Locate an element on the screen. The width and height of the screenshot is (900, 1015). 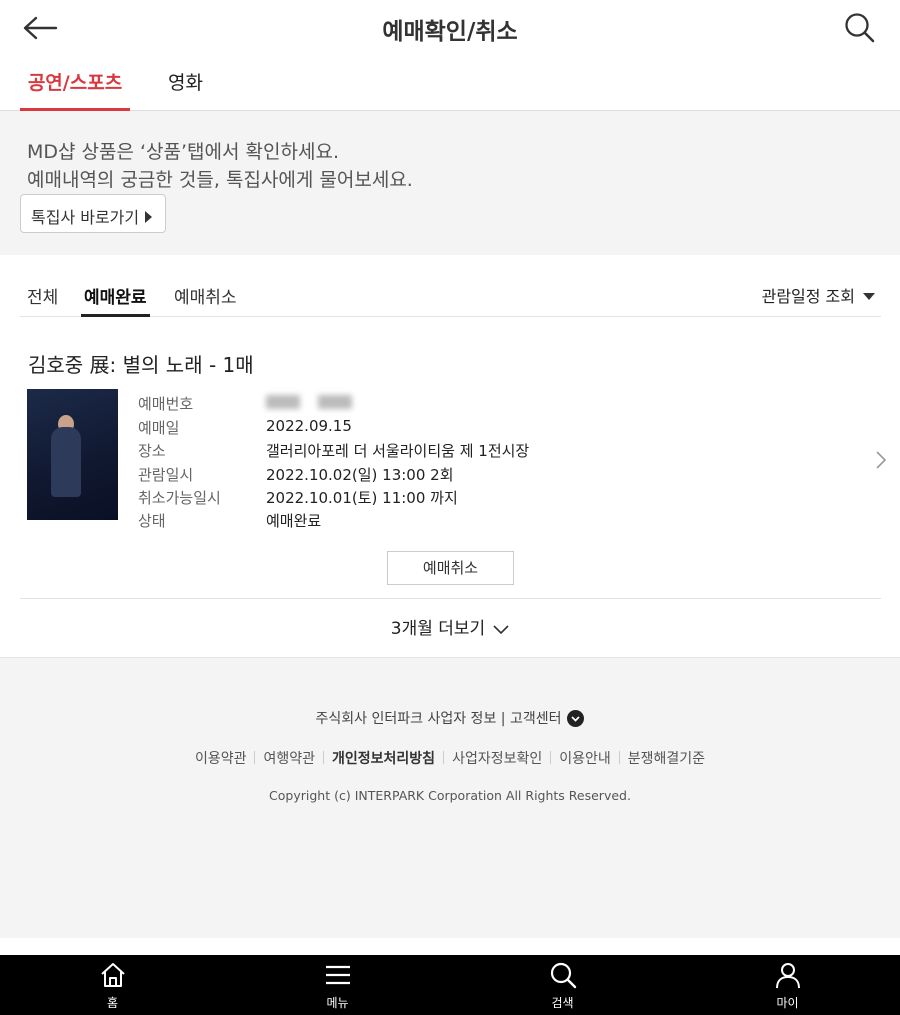
footer-link-terms: 이용약관 is located at coordinates (221, 759).